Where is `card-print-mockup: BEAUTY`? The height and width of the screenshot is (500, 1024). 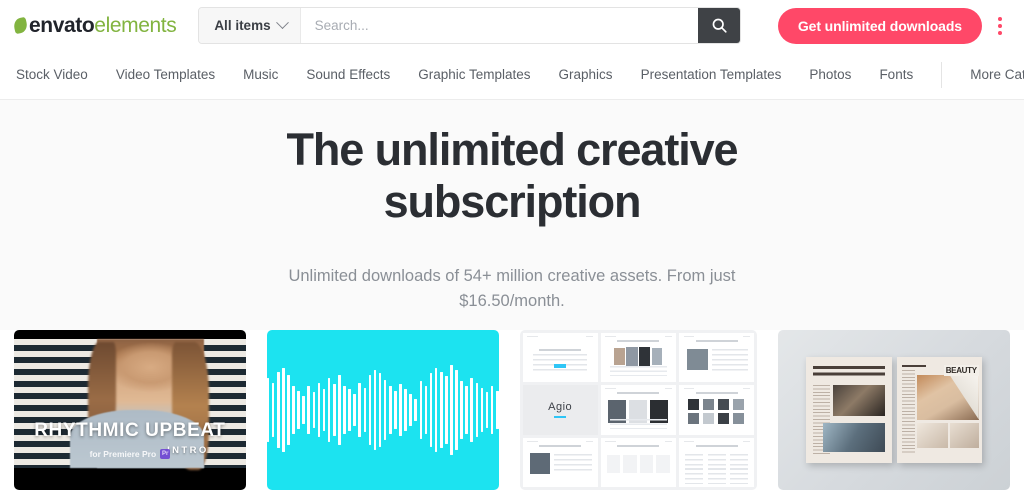 card-print-mockup: BEAUTY is located at coordinates (894, 410).